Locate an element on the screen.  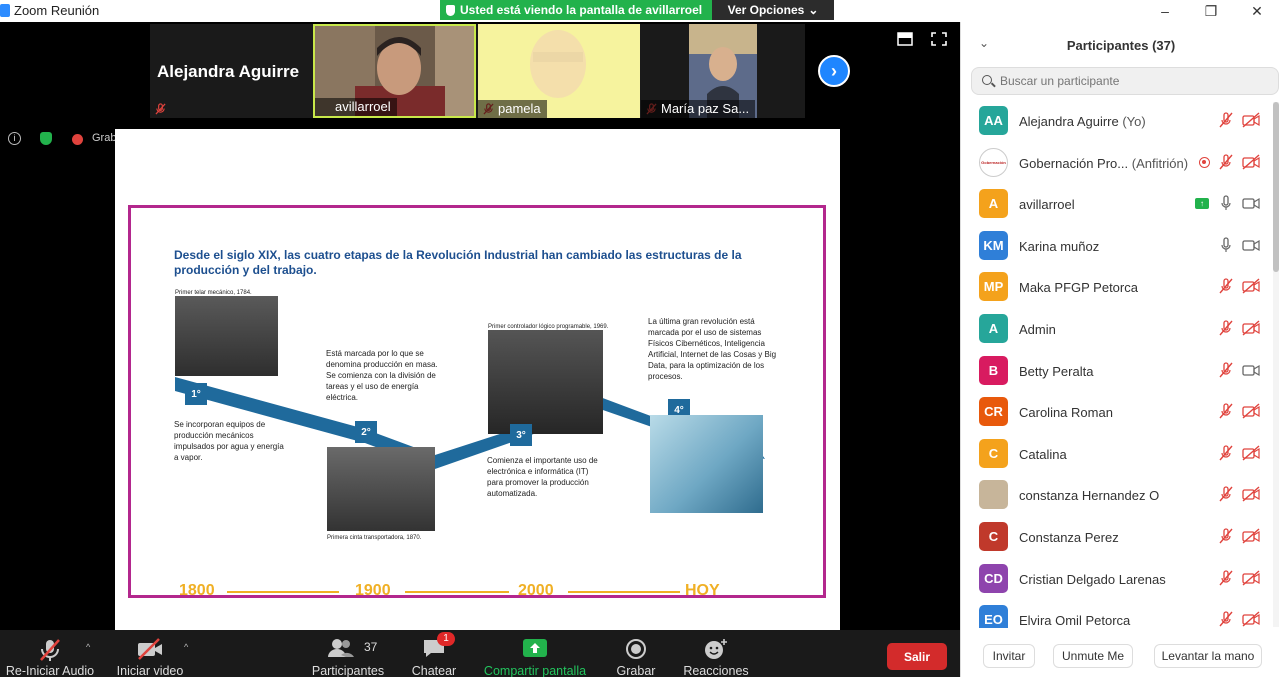
year-1800: 1800 is located at coordinates (197, 590).